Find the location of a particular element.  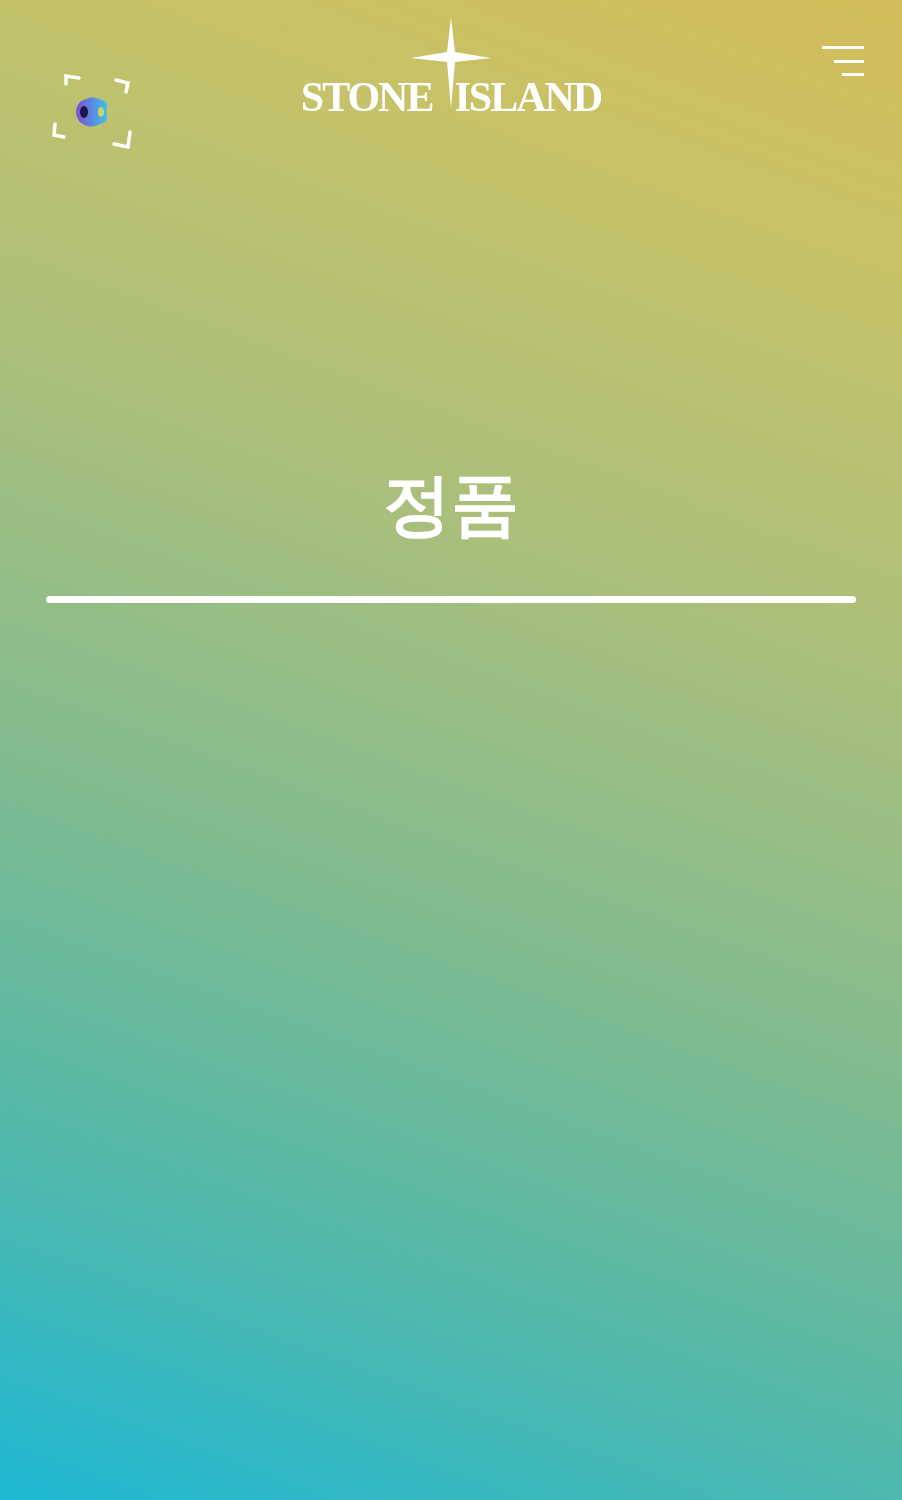

logo-text: ISLAND is located at coordinates (528, 97).